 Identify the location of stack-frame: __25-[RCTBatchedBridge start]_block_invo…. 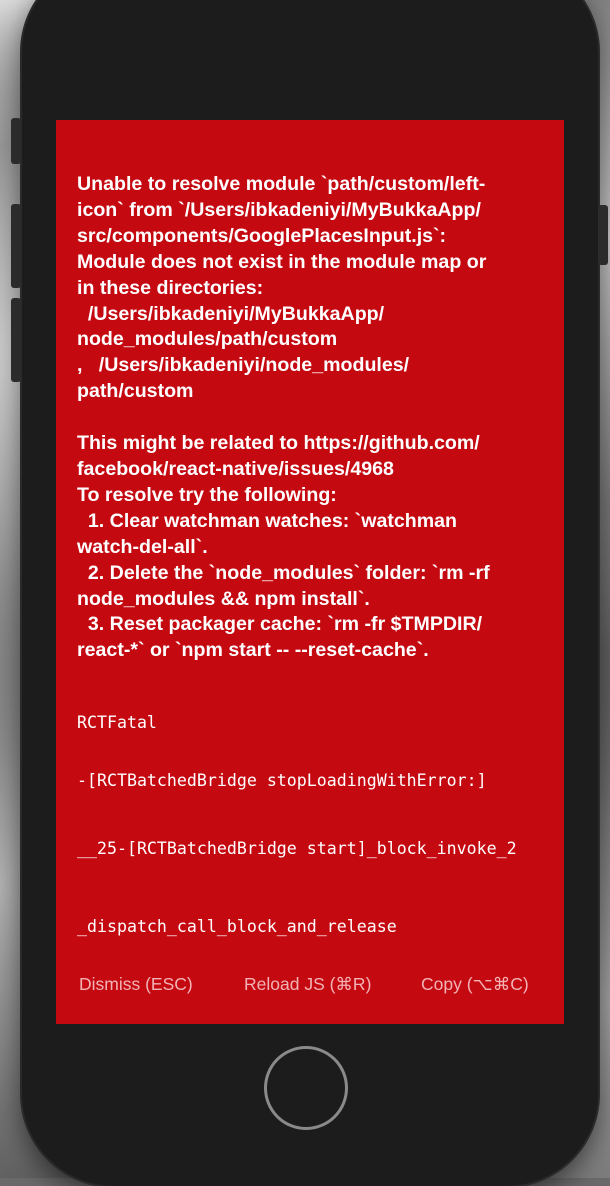
(314, 849).